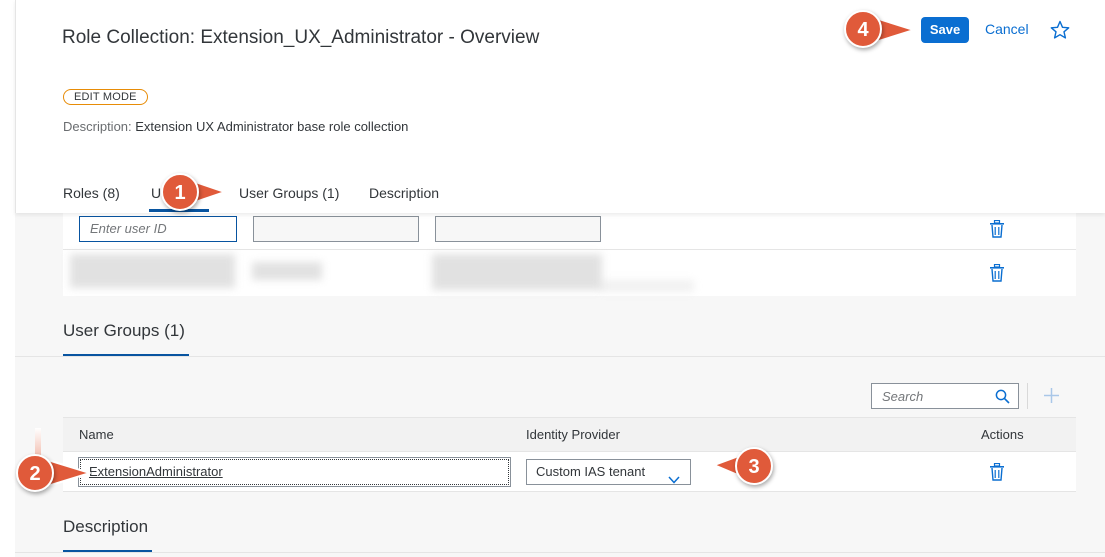 The height and width of the screenshot is (557, 1105). What do you see at coordinates (754, 466) in the screenshot?
I see `callout-marker-3: 3` at bounding box center [754, 466].